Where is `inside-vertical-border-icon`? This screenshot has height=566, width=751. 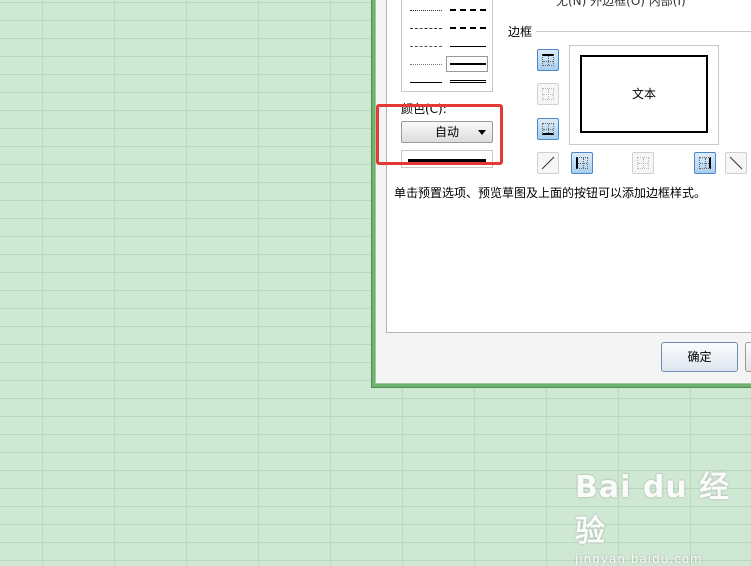
inside-vertical-border-icon is located at coordinates (643, 163).